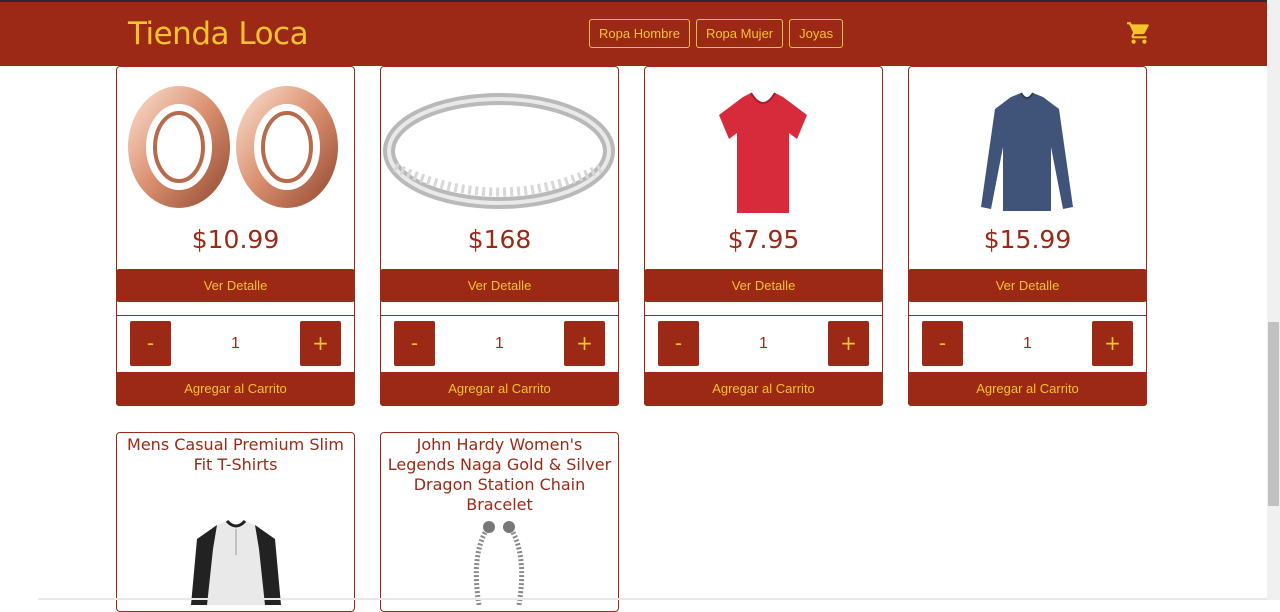 This screenshot has height=612, width=1280. Describe the element at coordinates (499, 239) in the screenshot. I see `product-price: $168` at that location.